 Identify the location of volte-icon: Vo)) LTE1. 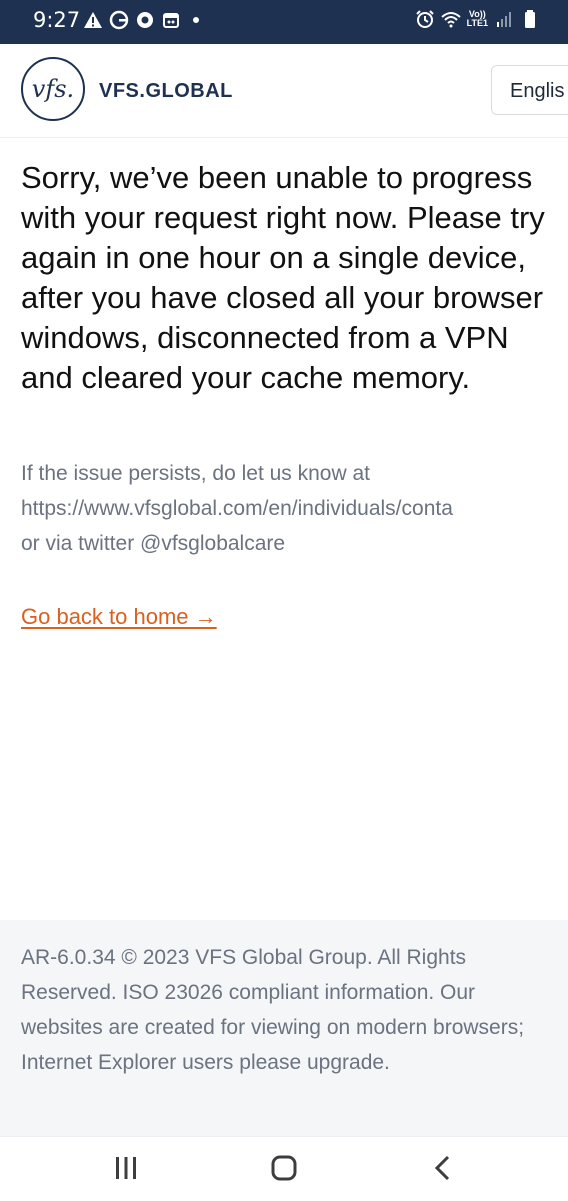
(477, 18).